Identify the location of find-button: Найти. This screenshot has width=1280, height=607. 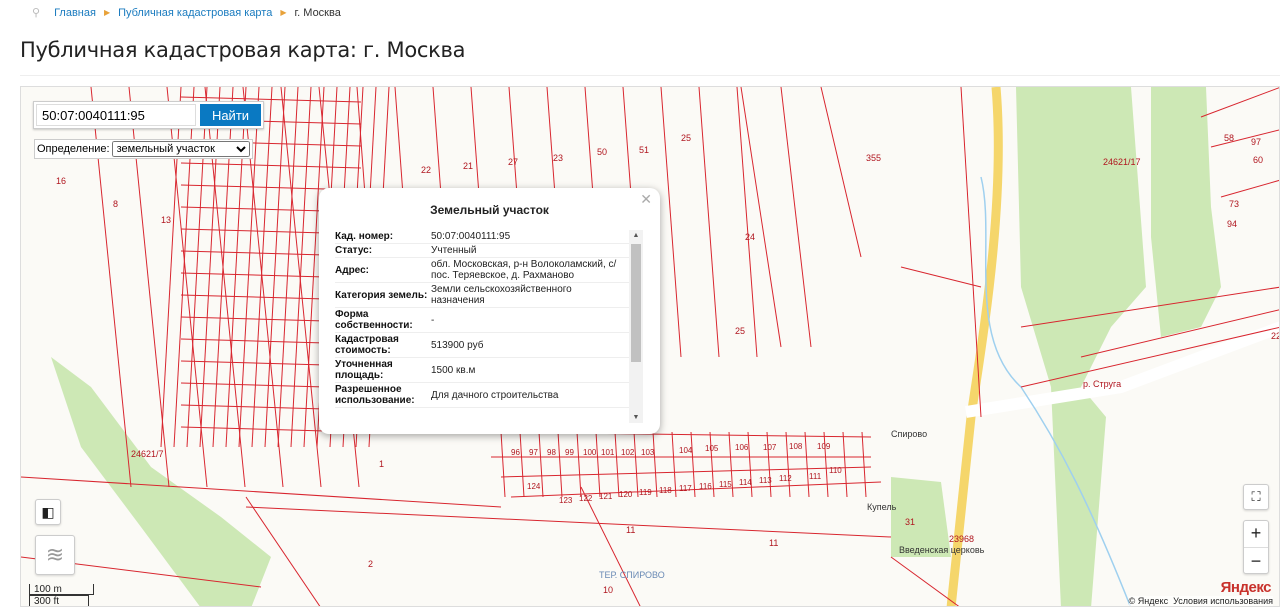
(230, 115).